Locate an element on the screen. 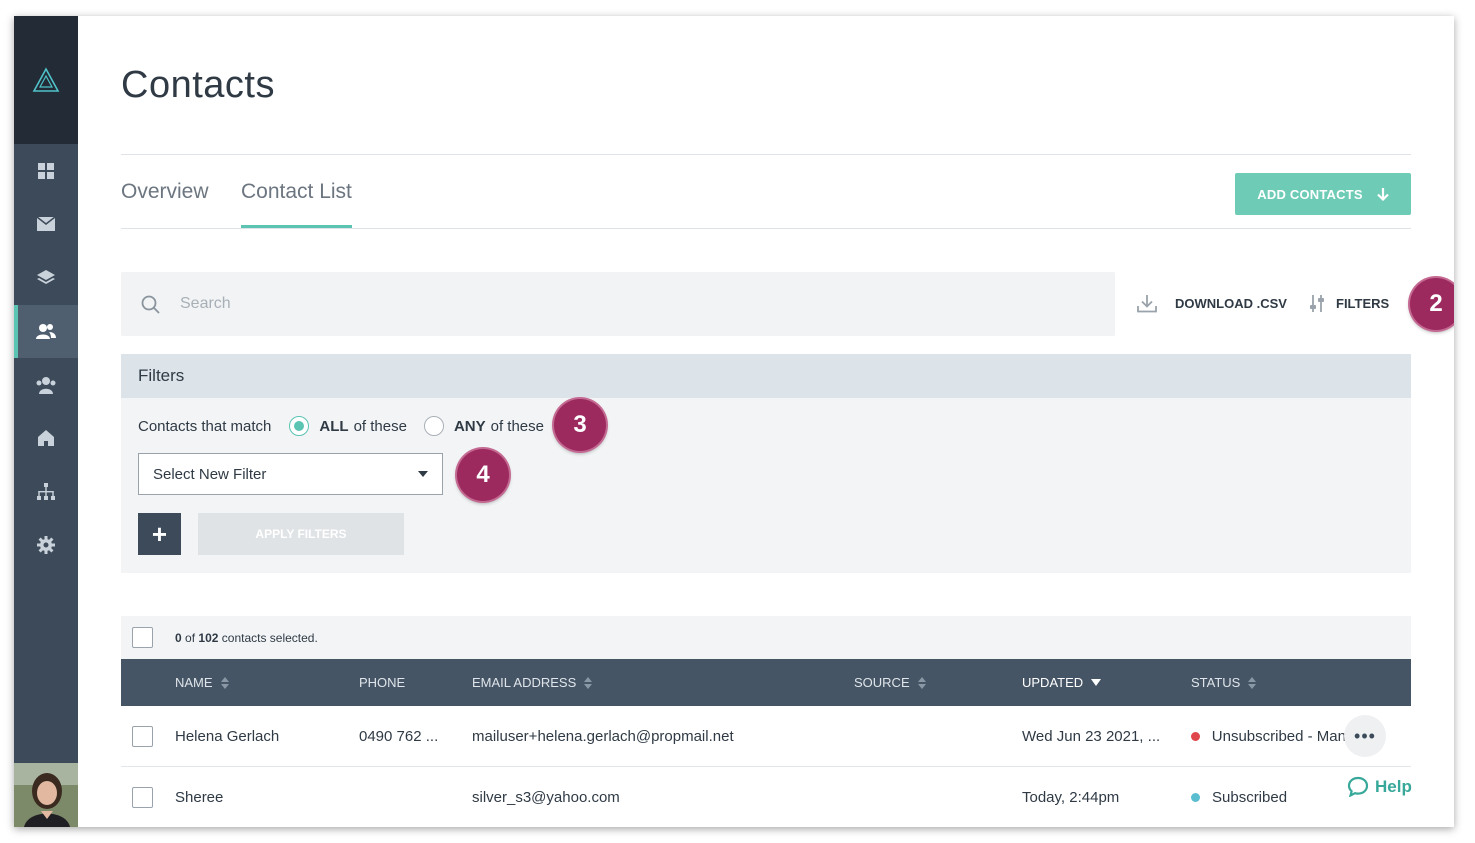  column-header-status-label: STATUS is located at coordinates (1216, 682).